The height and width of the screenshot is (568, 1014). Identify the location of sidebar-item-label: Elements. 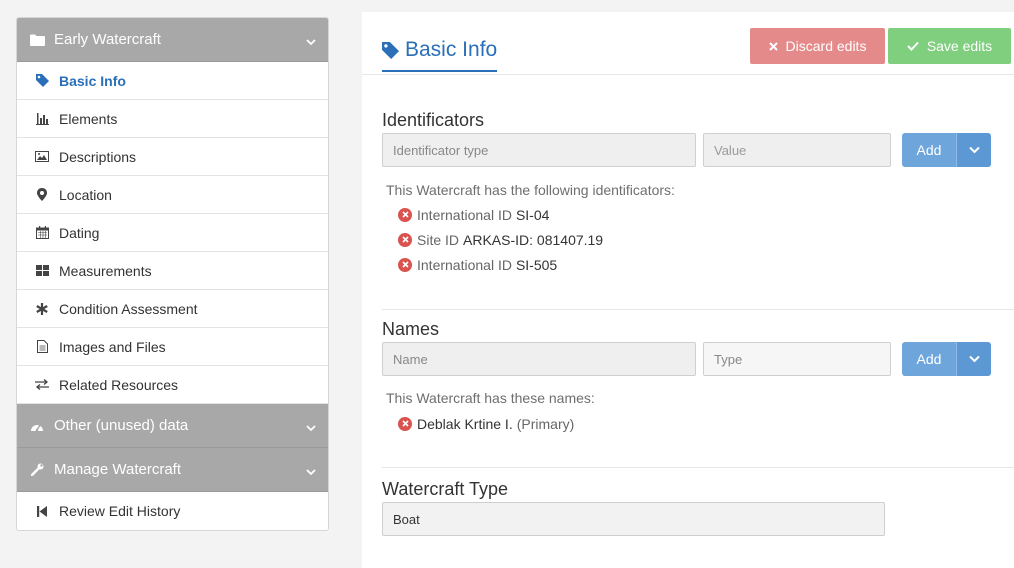
(88, 118).